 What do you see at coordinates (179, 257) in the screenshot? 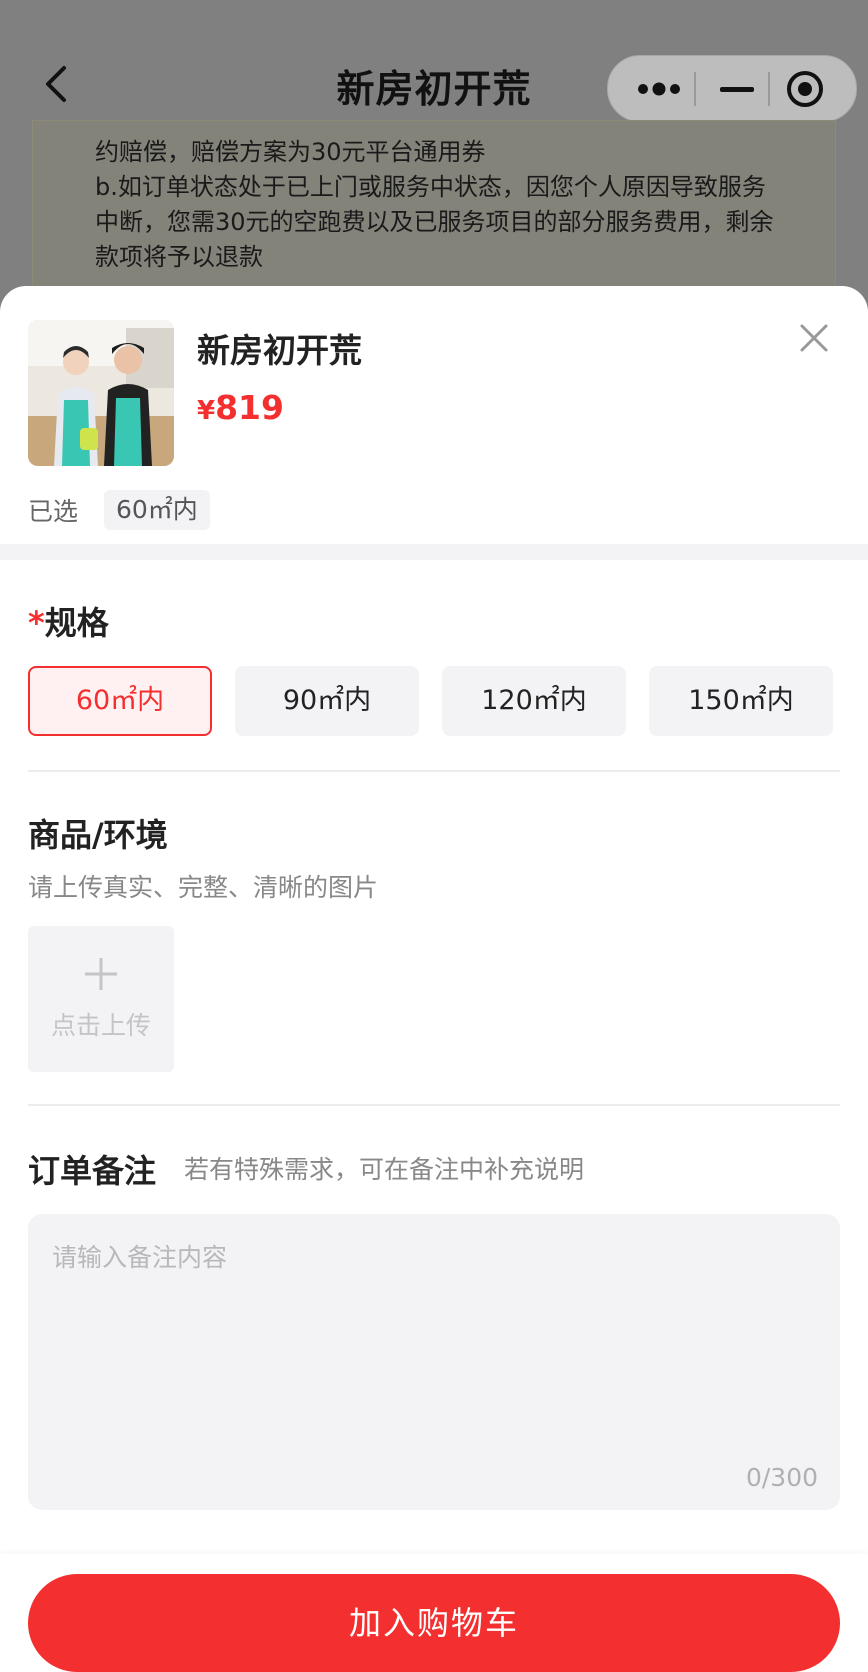
I see `notice-line: 款项将予以退款` at bounding box center [179, 257].